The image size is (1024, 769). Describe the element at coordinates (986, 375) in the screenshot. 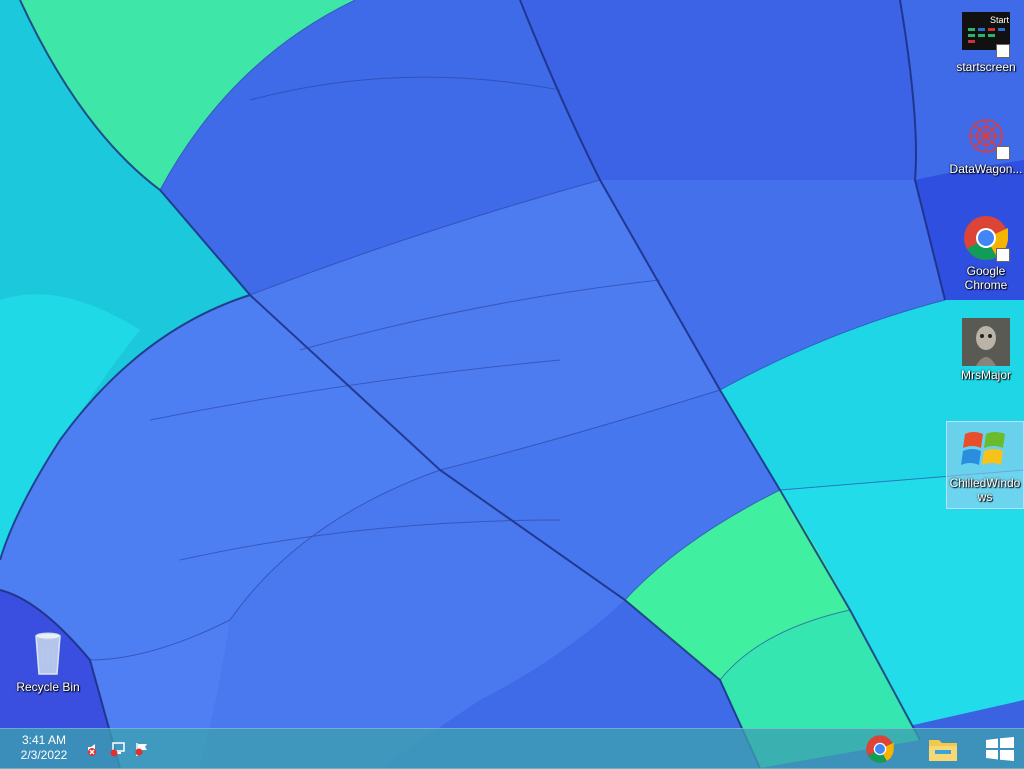

I see `mrsmajor-label: MrsMajor` at that location.